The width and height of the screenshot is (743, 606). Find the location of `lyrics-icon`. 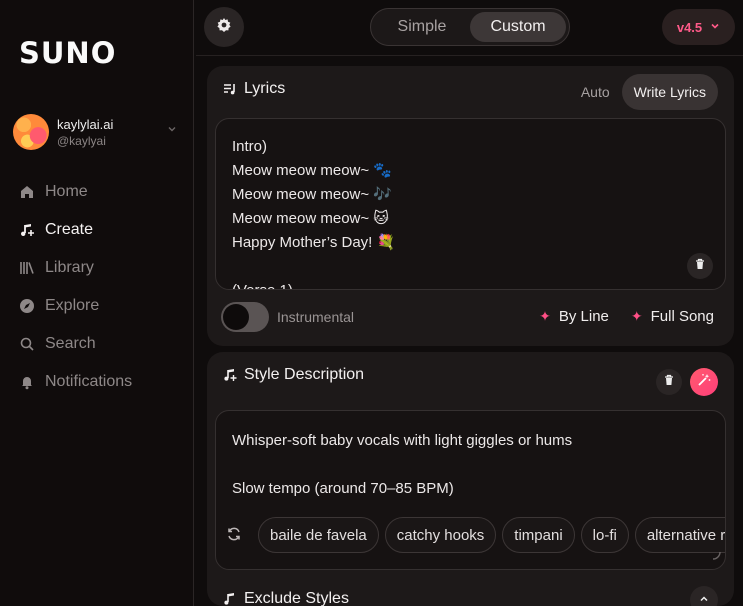

lyrics-icon is located at coordinates (230, 89).